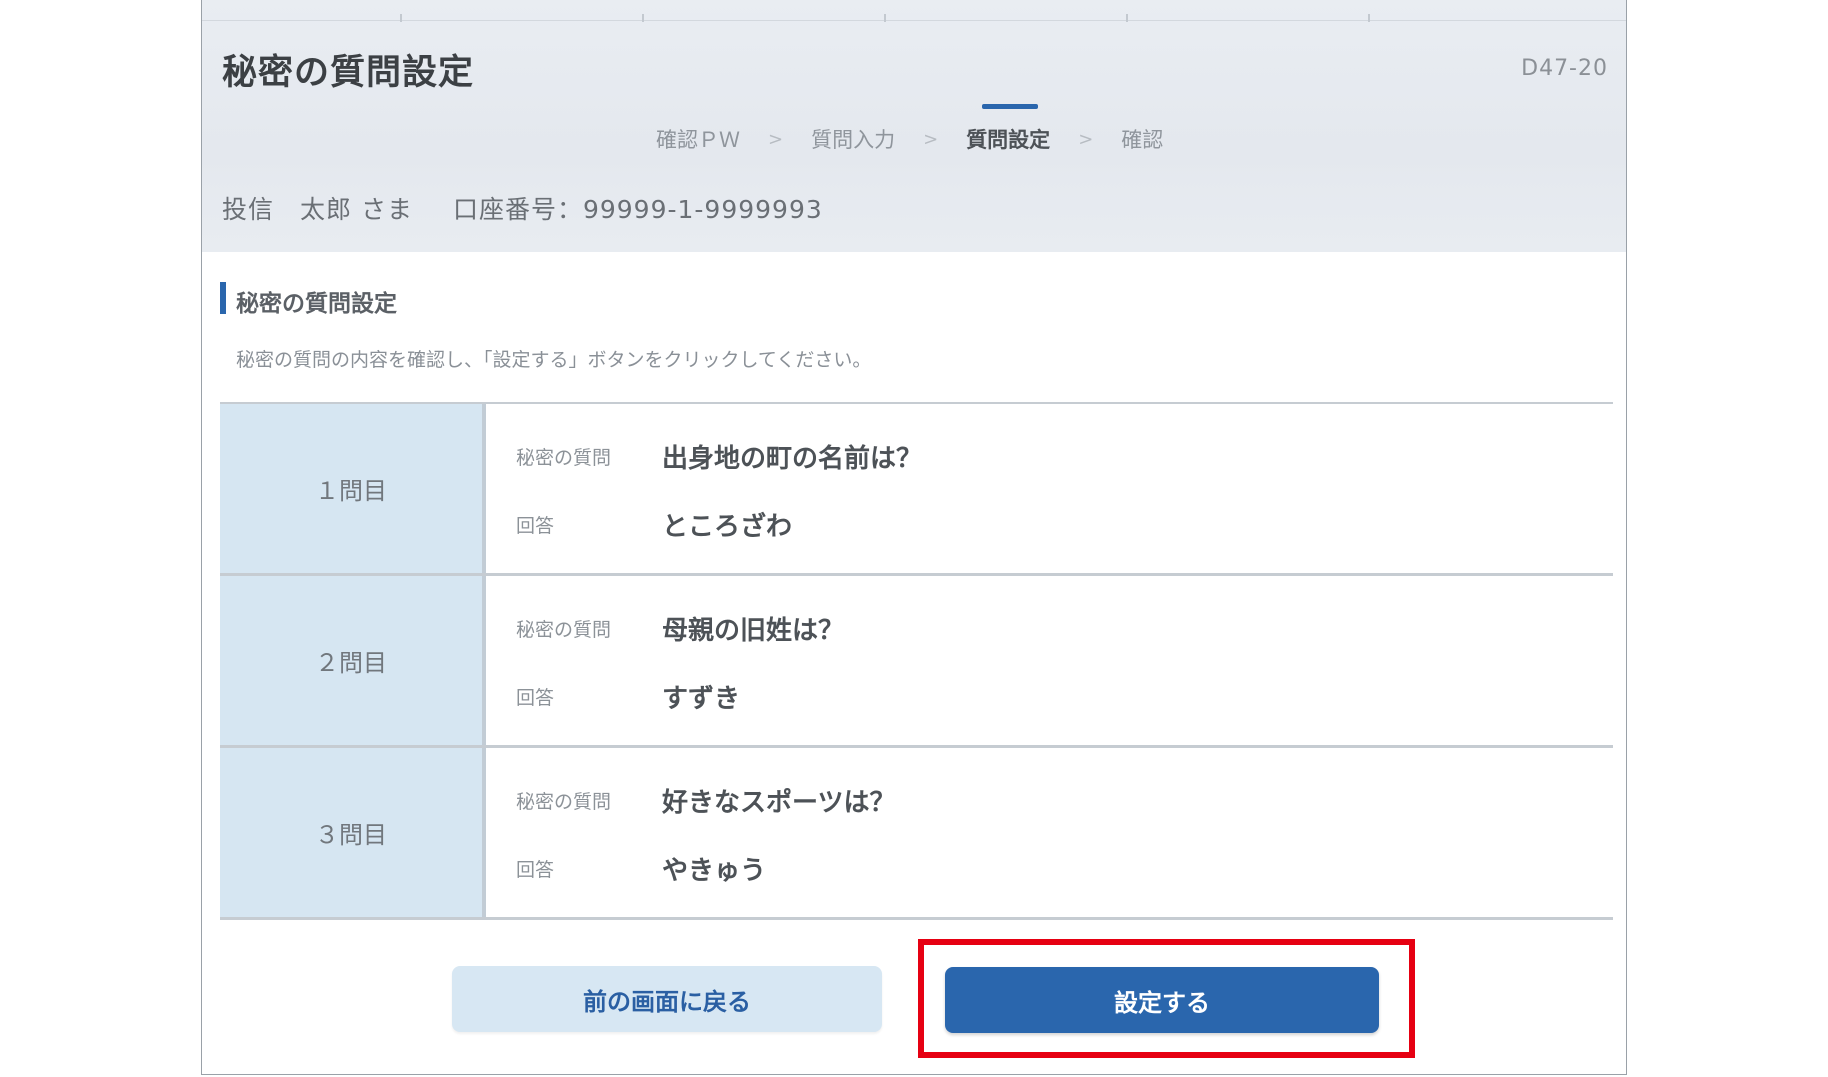 This screenshot has width=1828, height=1077. Describe the element at coordinates (853, 140) in the screenshot. I see `step-question-input: 質問入力` at that location.